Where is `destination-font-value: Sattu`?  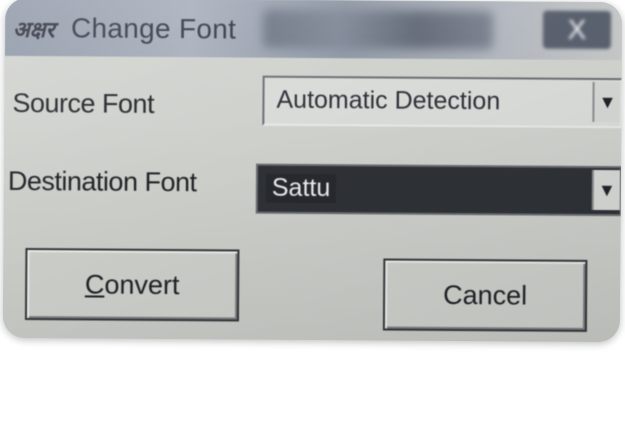 destination-font-value: Sattu is located at coordinates (301, 188).